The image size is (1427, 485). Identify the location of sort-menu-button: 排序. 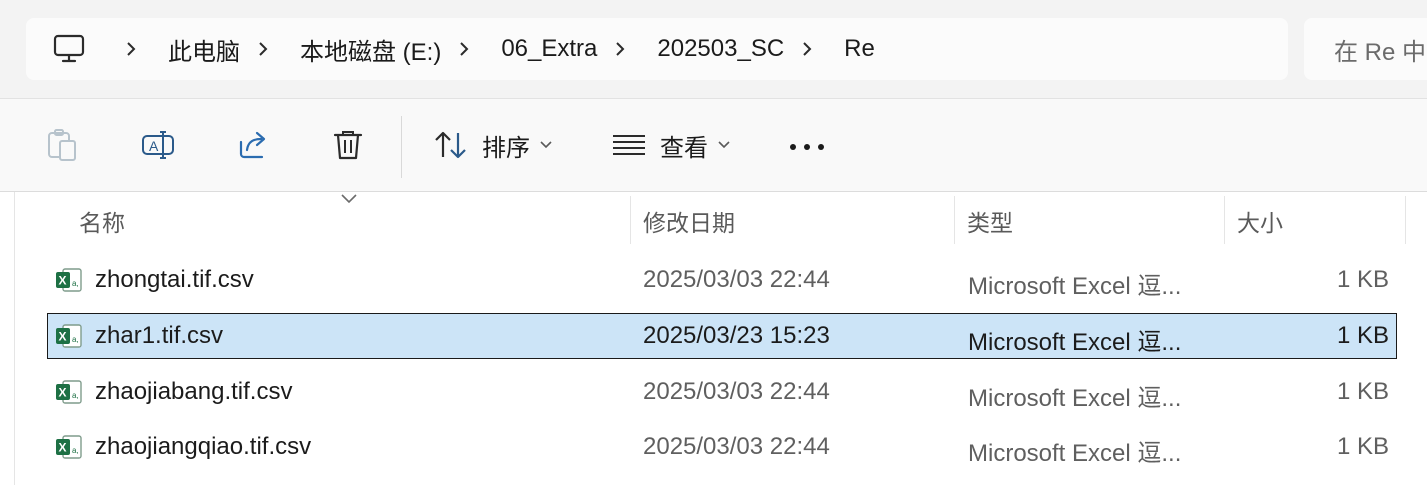
(493, 145).